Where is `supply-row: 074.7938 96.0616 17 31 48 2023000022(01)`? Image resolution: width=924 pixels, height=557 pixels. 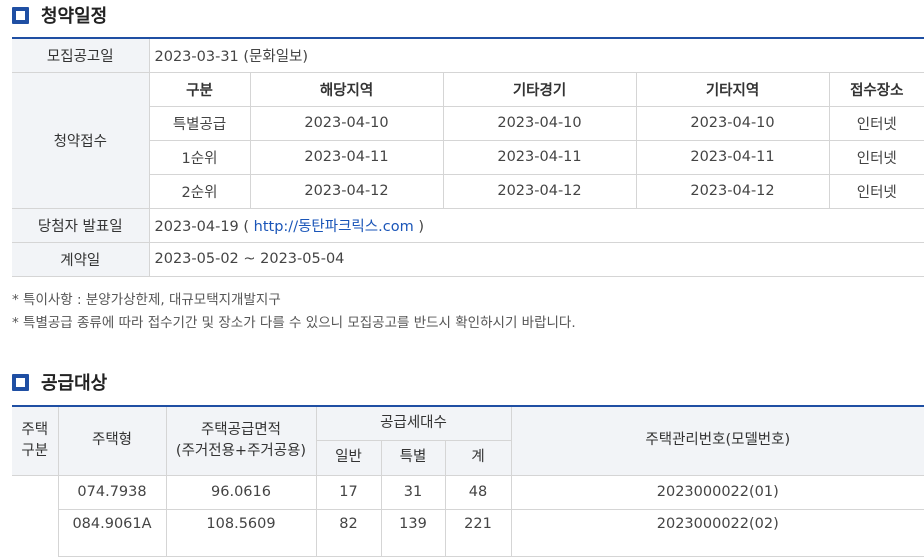 supply-row: 074.7938 96.0616 17 31 48 2023000022(01) is located at coordinates (468, 515).